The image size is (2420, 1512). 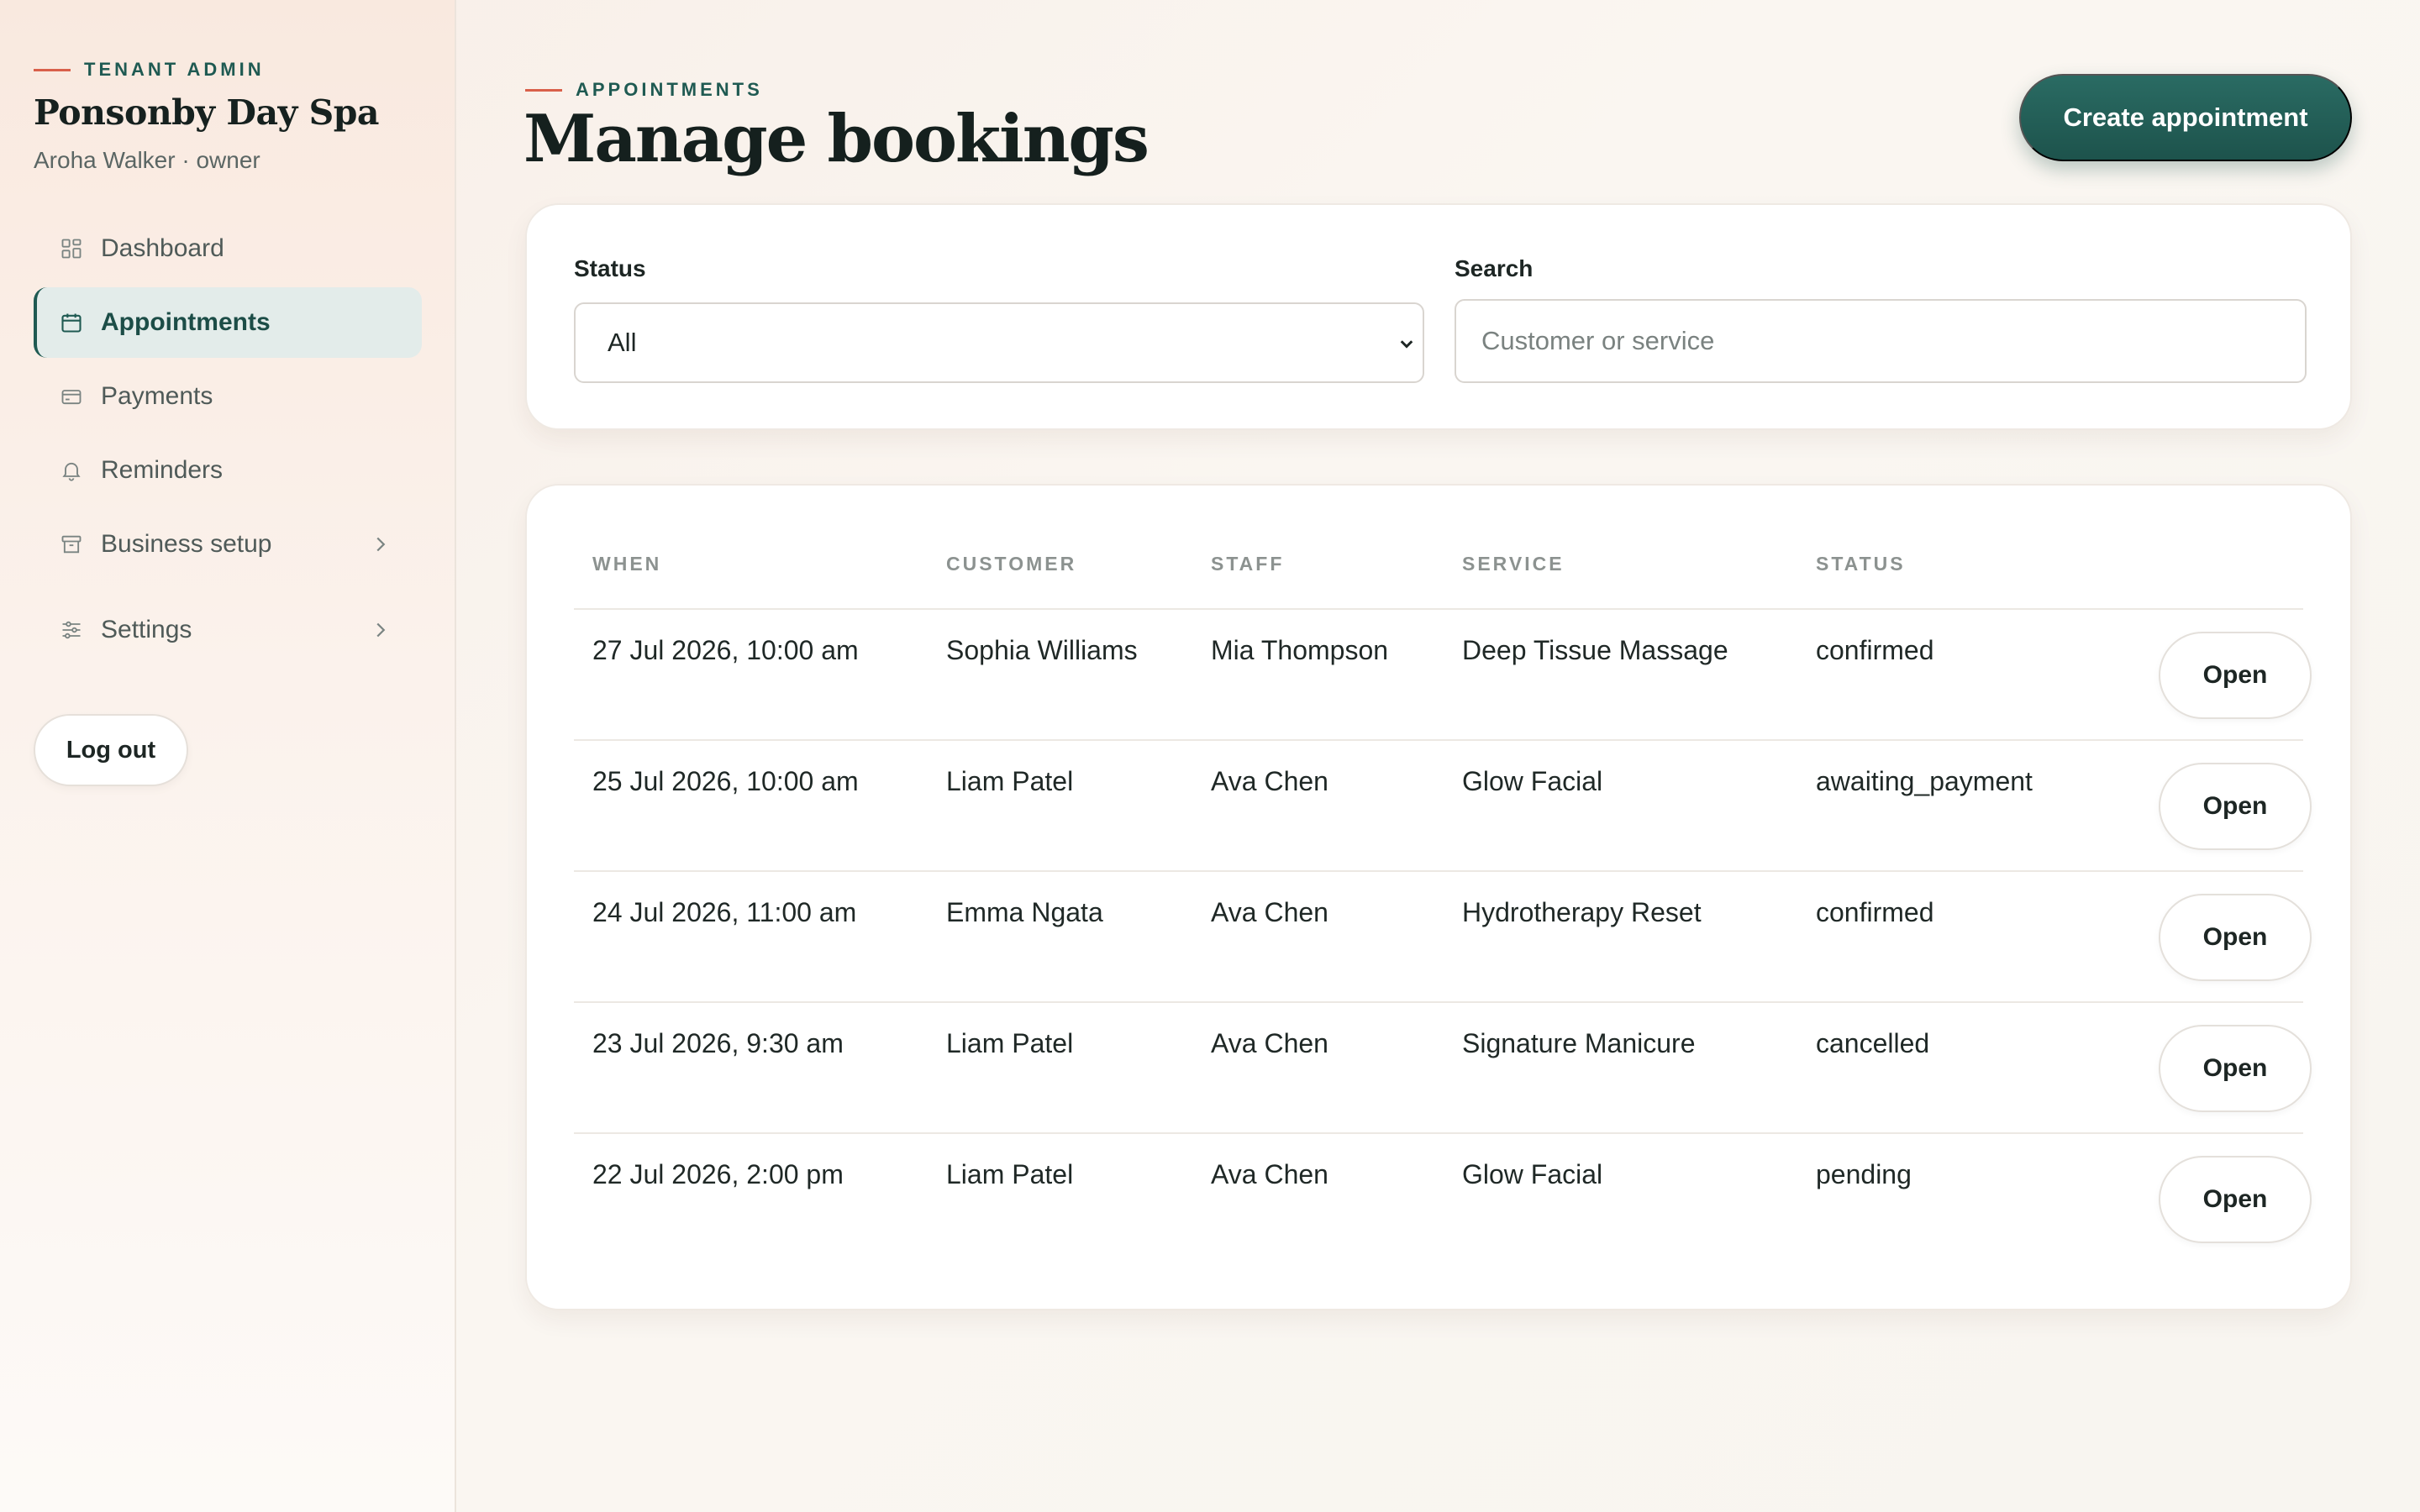 I want to click on column-header-when: WHEN, so click(x=627, y=564).